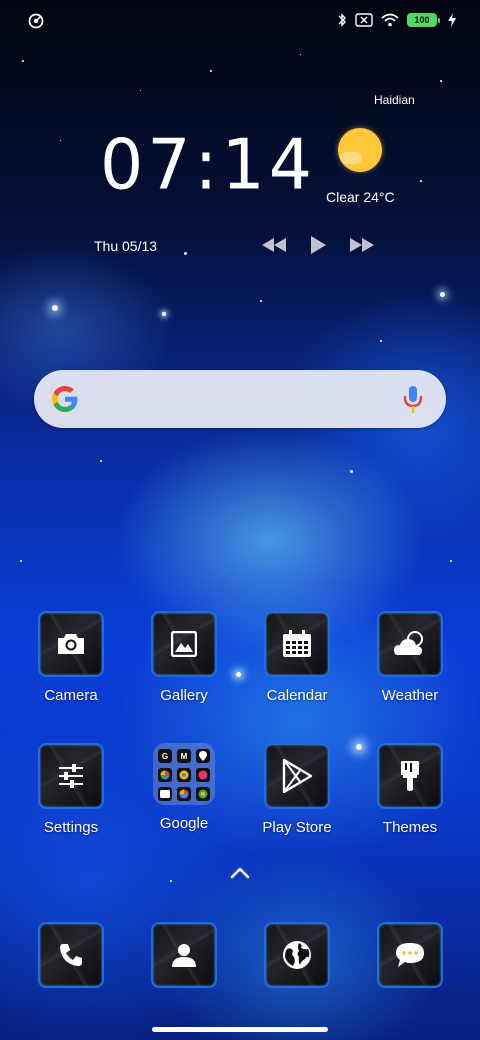 This screenshot has height=1040, width=480. I want to click on dock-contacts, so click(184, 955).